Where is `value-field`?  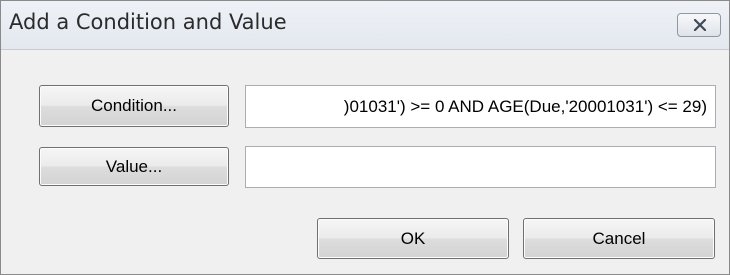
value-field is located at coordinates (480, 167).